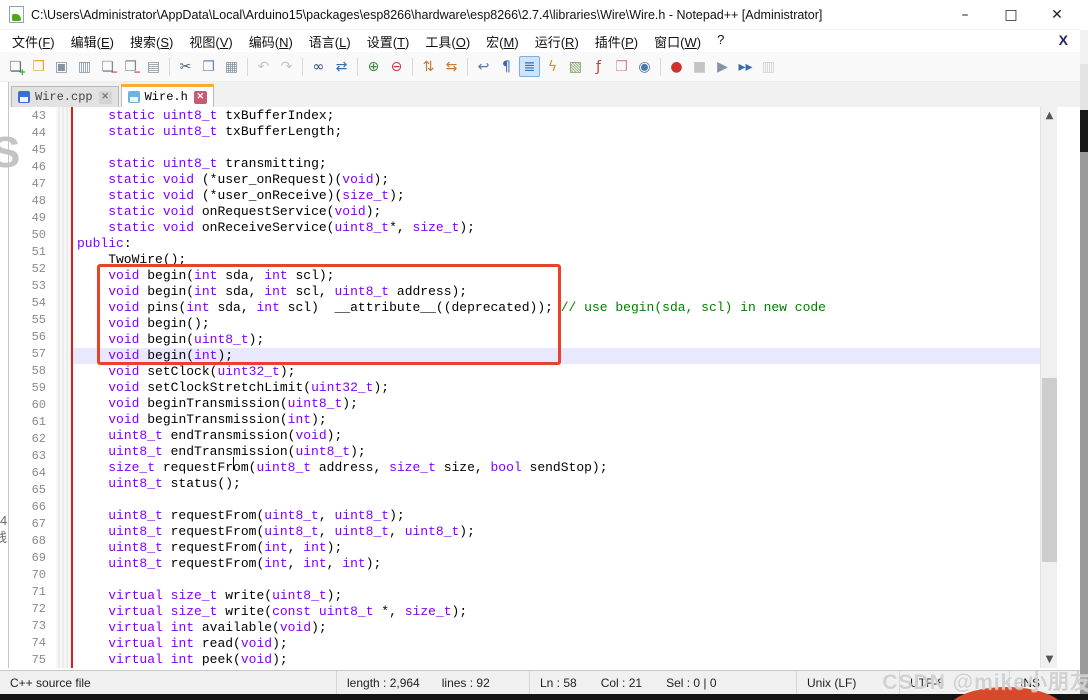 Image resolution: width=1088 pixels, height=700 pixels. Describe the element at coordinates (32, 507) in the screenshot. I see `line-number-66: 66` at that location.